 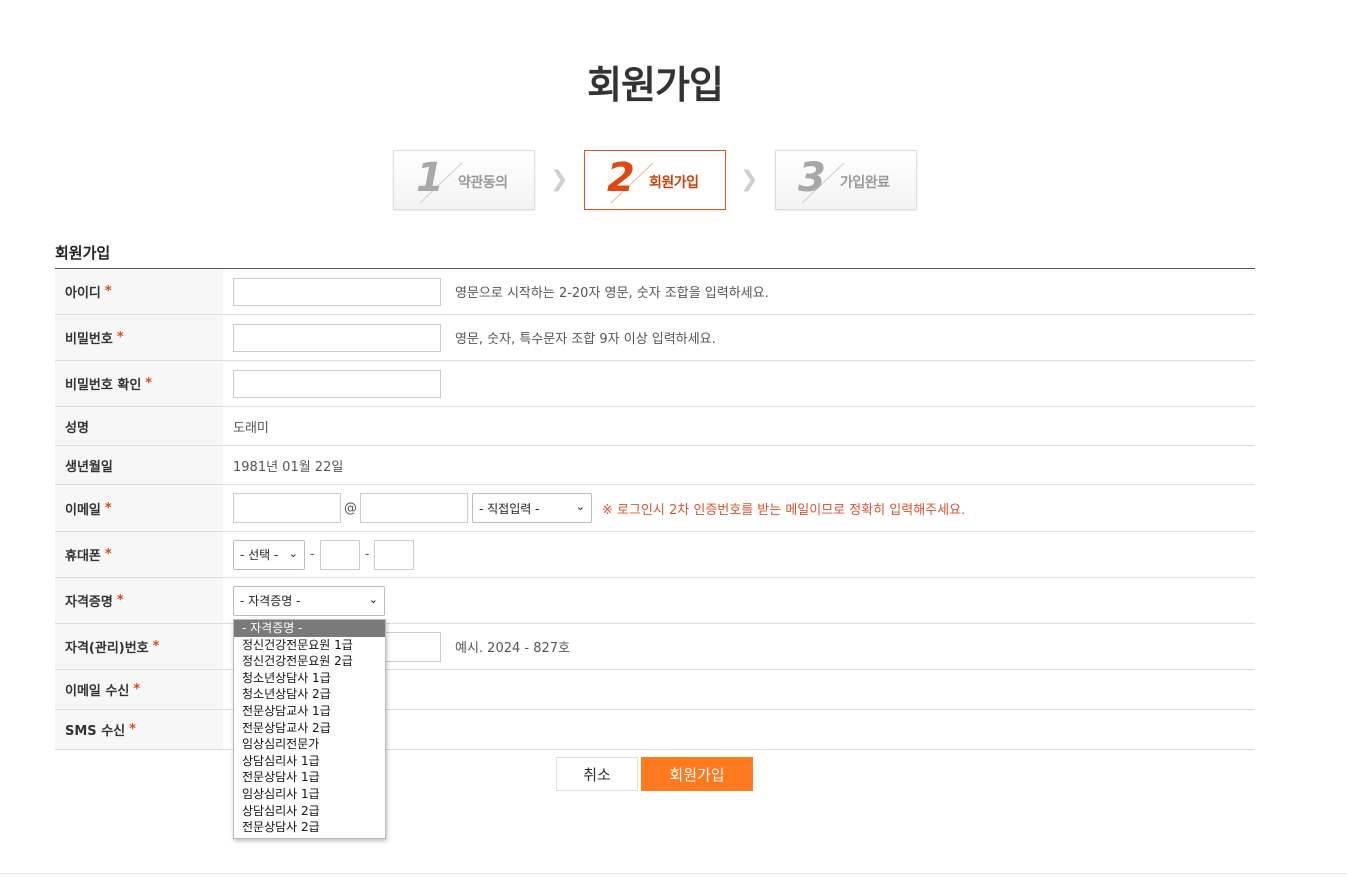 I want to click on cancel-button: 취소, so click(x=597, y=774).